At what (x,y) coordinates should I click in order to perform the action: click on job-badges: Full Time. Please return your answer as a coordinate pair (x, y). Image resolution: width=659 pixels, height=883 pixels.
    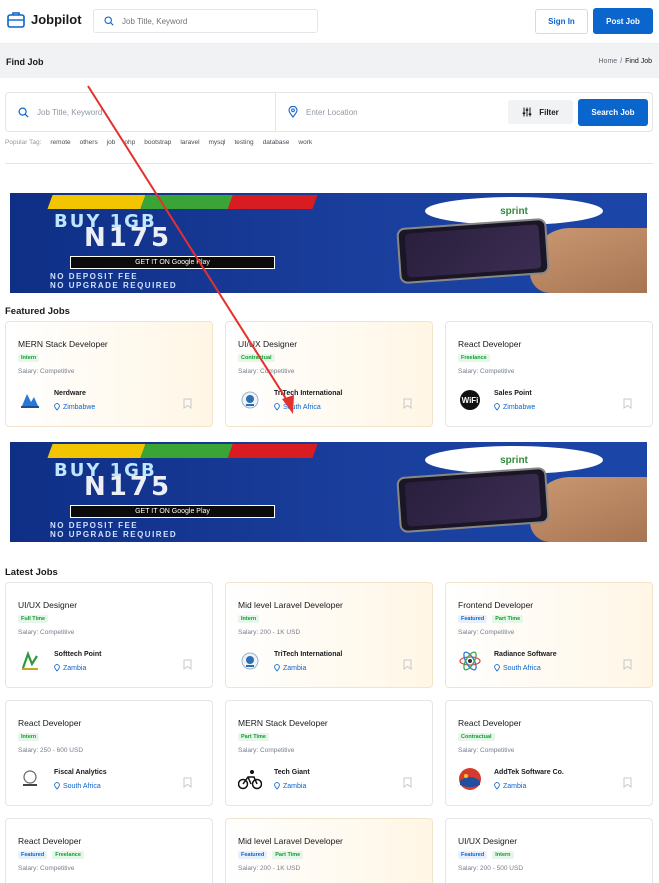
    Looking at the image, I should click on (33, 619).